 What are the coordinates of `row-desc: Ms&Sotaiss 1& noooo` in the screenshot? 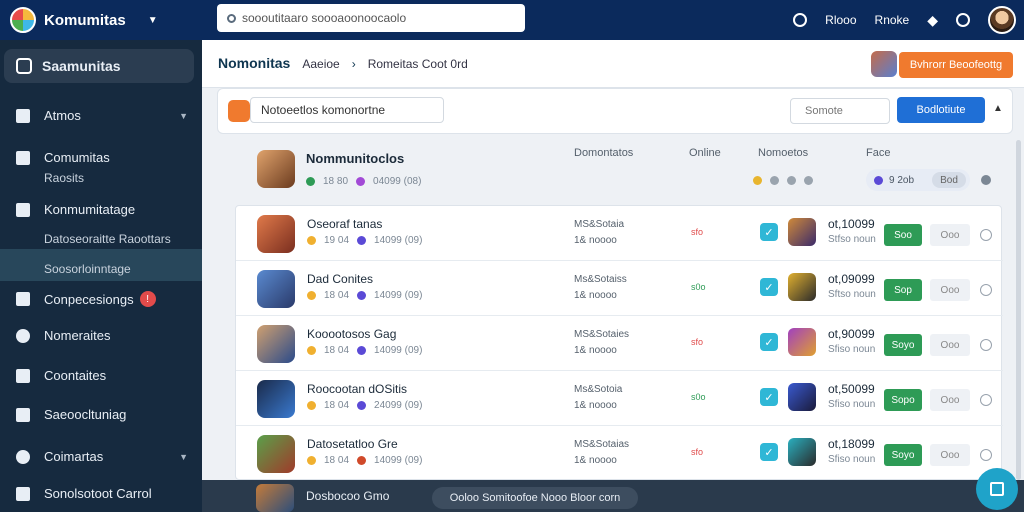 It's located at (600, 288).